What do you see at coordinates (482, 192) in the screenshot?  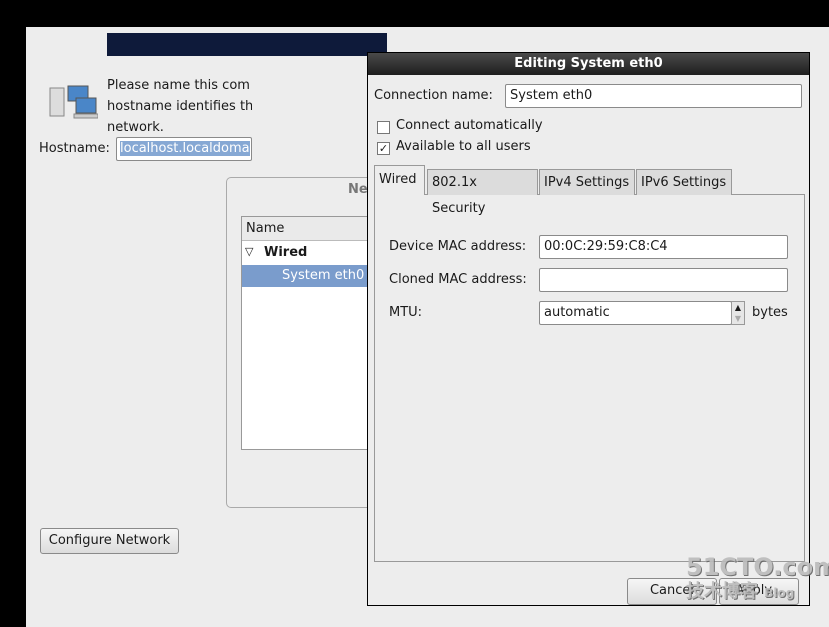 I see `tab-8021x-security: 802.1x Security` at bounding box center [482, 192].